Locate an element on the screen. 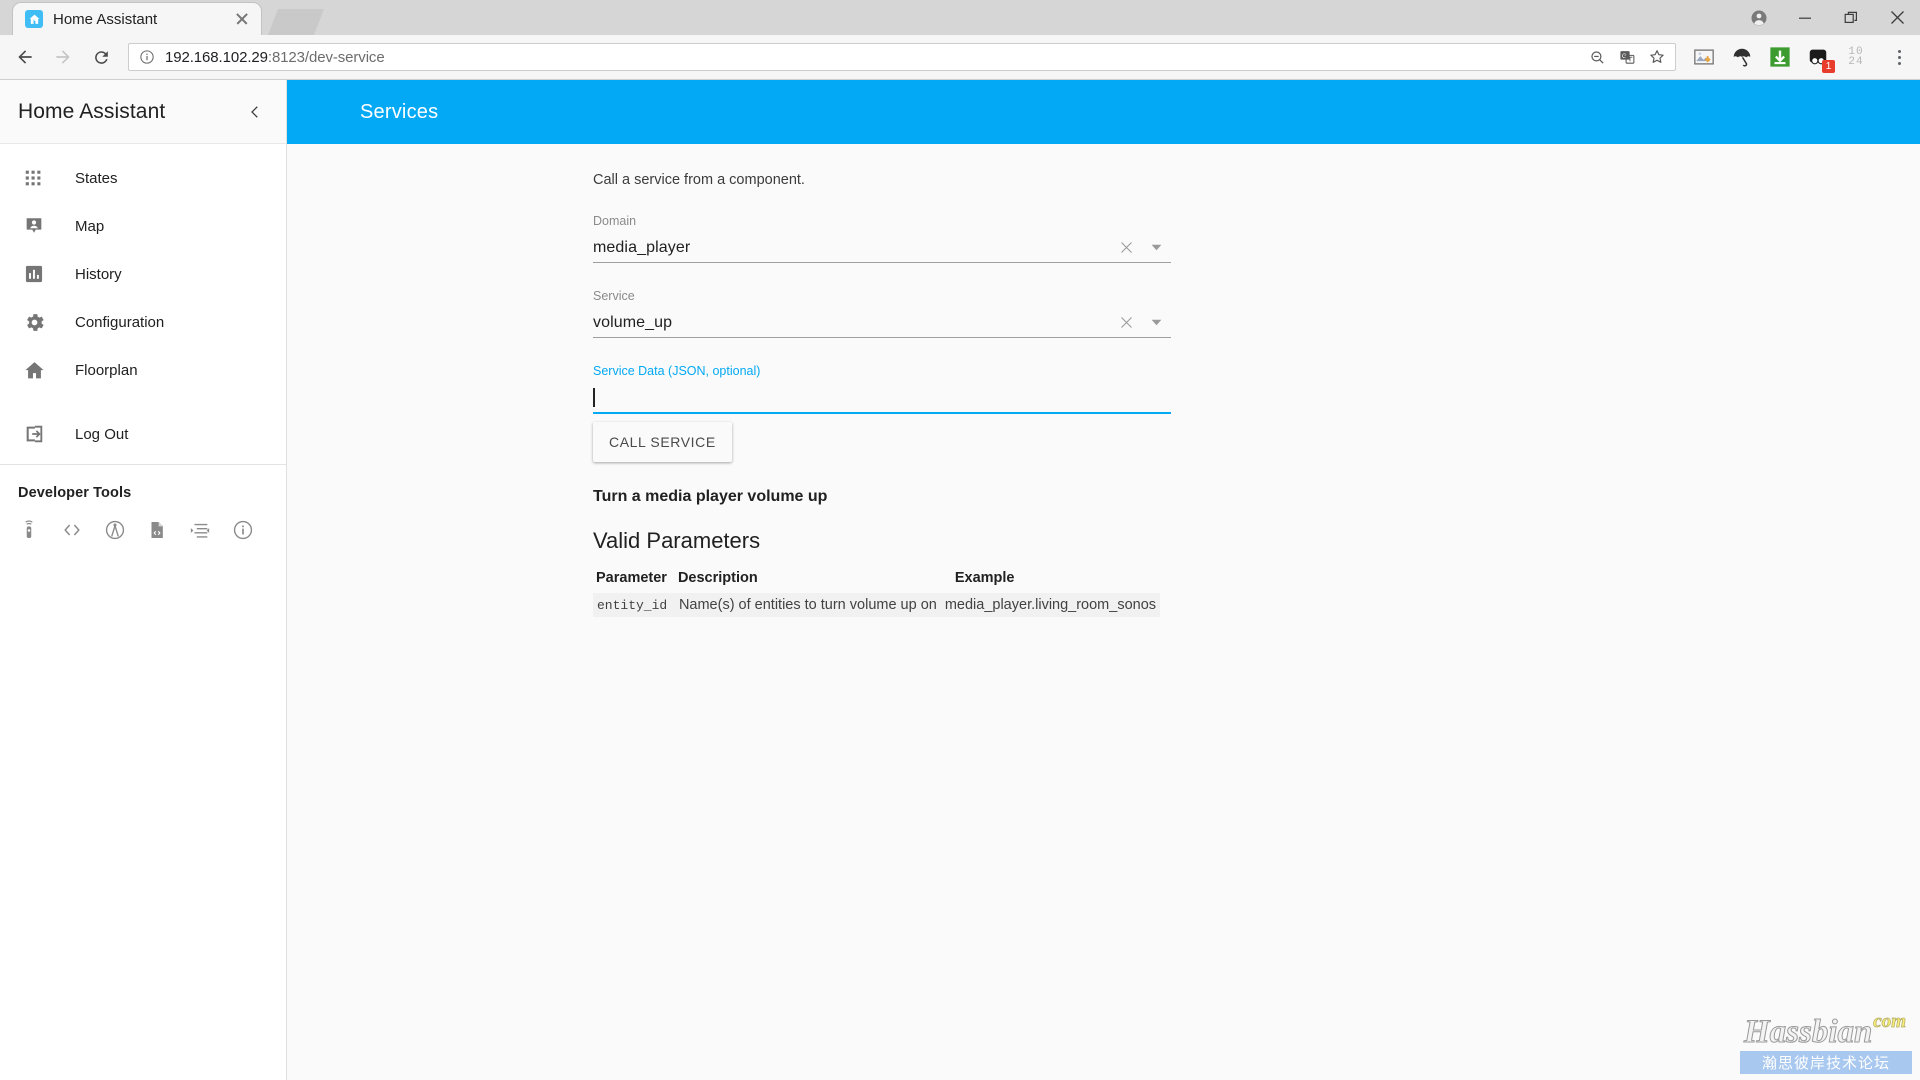 This screenshot has width=1920, height=1080. zoom-out-icon is located at coordinates (1597, 57).